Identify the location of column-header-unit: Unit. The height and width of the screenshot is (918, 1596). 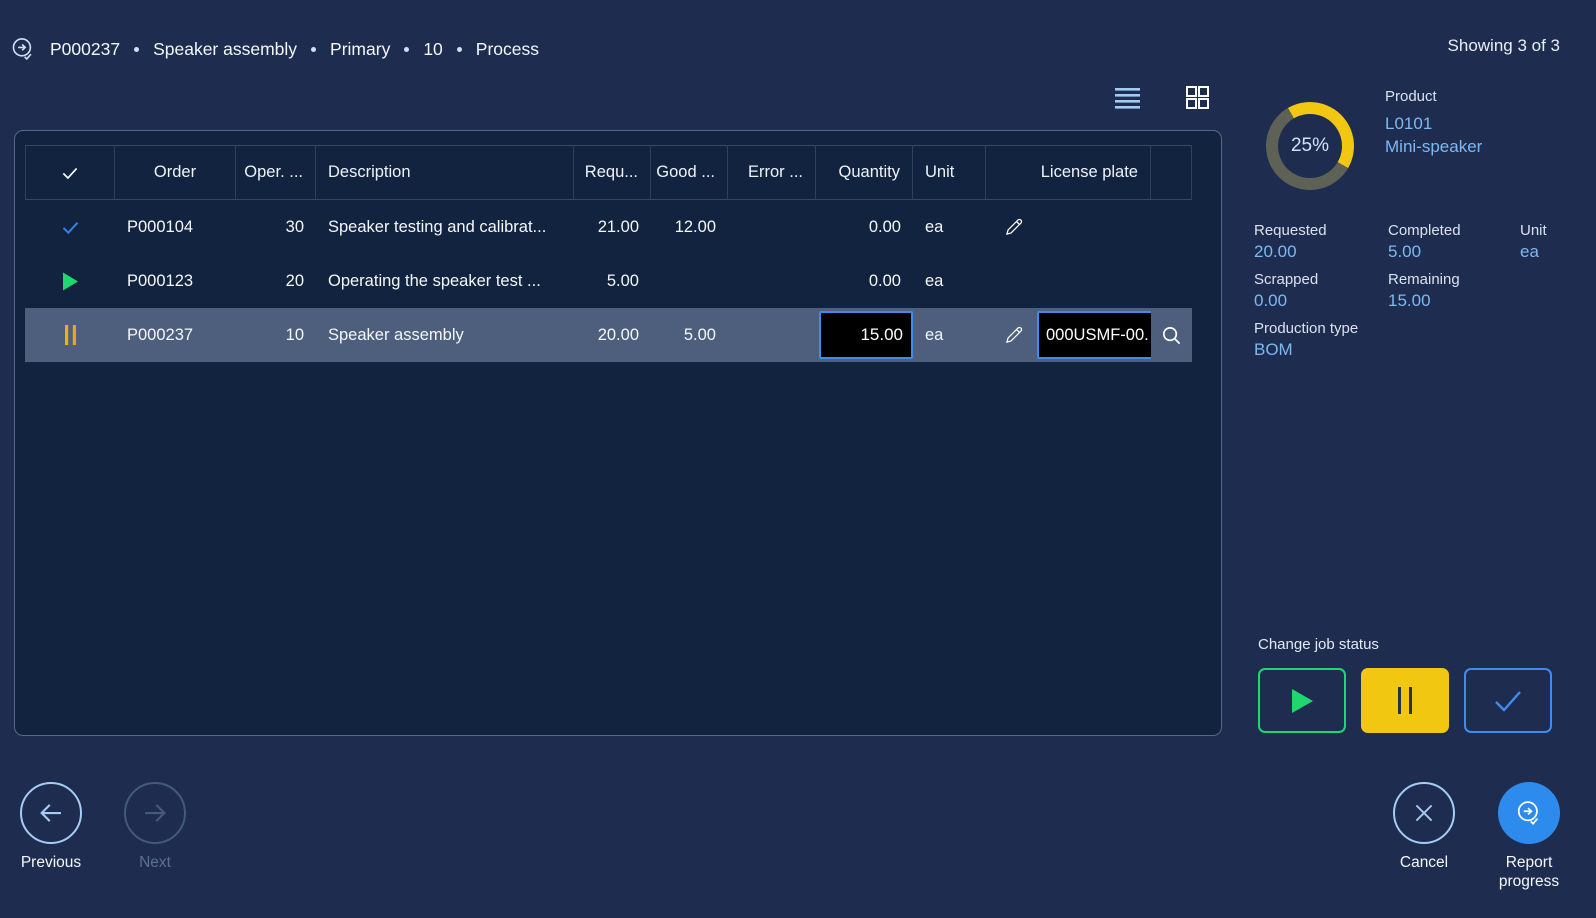
(949, 172).